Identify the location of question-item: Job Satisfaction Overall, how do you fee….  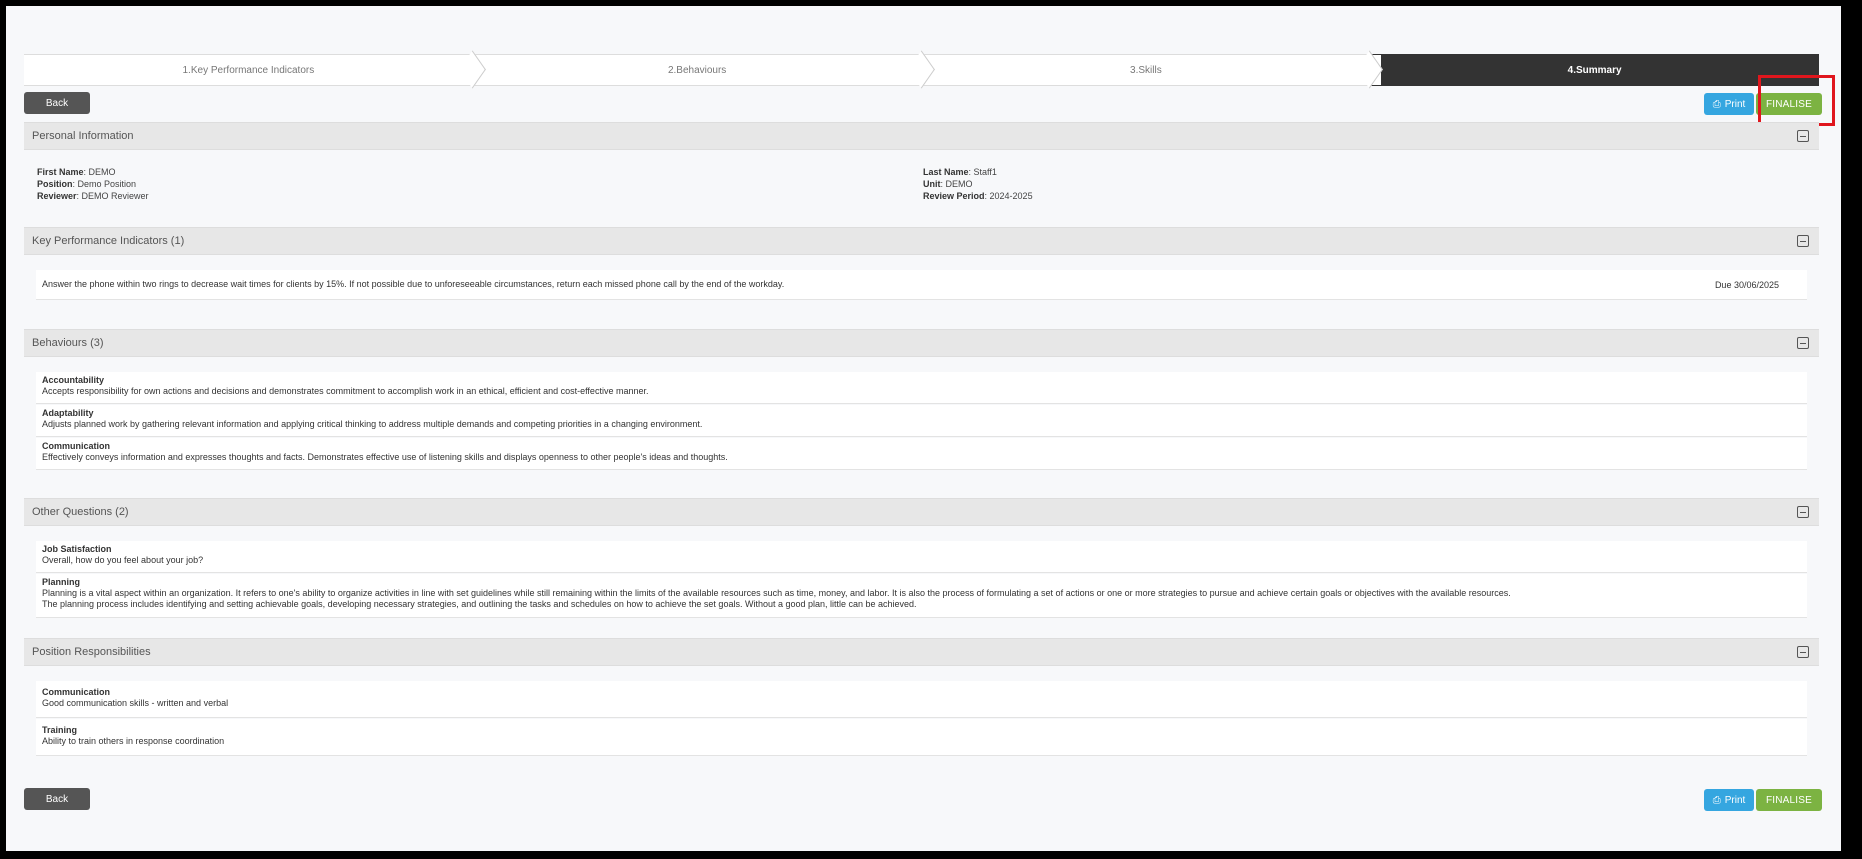
(921, 557).